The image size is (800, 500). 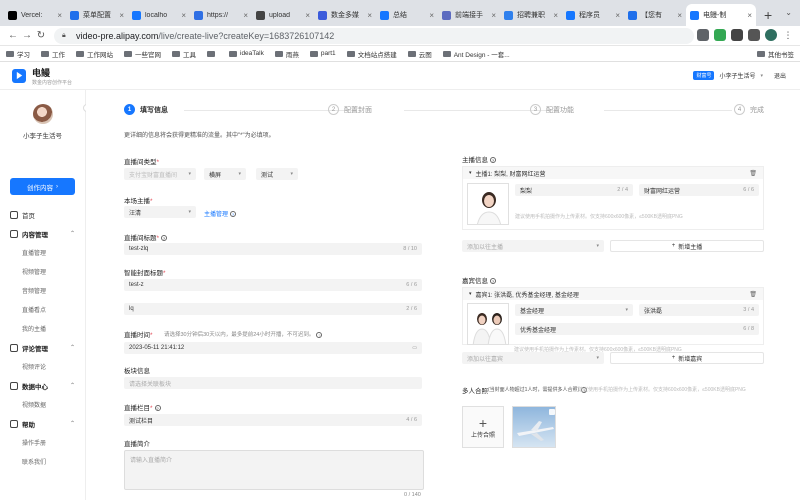 I want to click on browser-tab: 菜单配置 ×, so click(x=97, y=15).